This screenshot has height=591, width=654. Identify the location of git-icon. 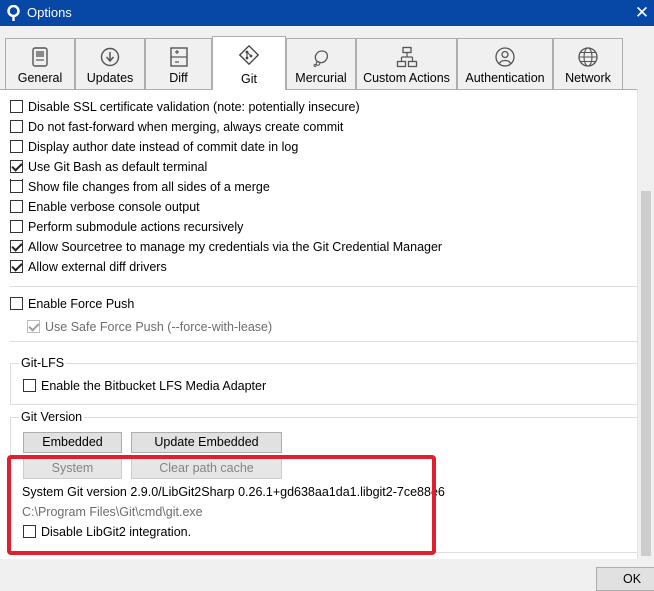
(249, 55).